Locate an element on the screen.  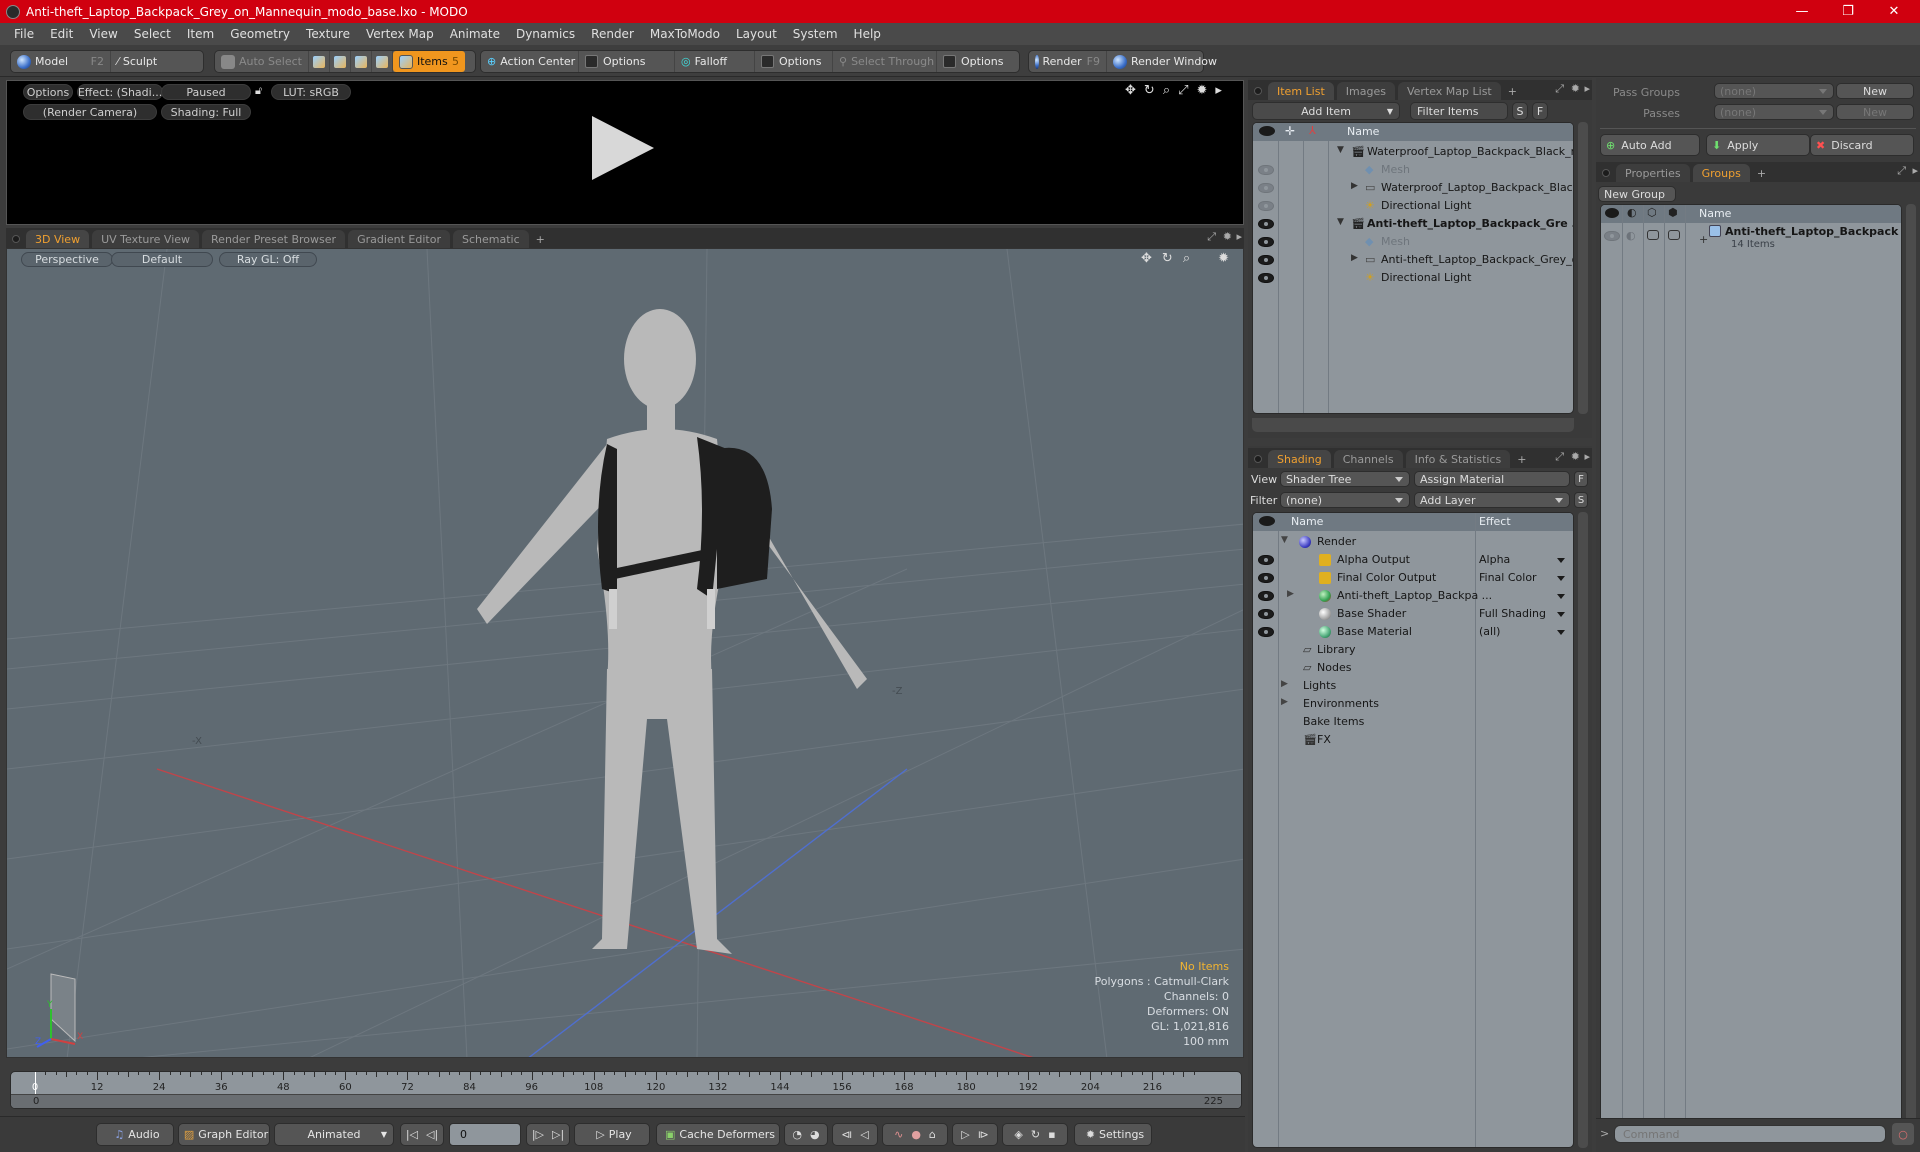
menu-view: View is located at coordinates (103, 34).